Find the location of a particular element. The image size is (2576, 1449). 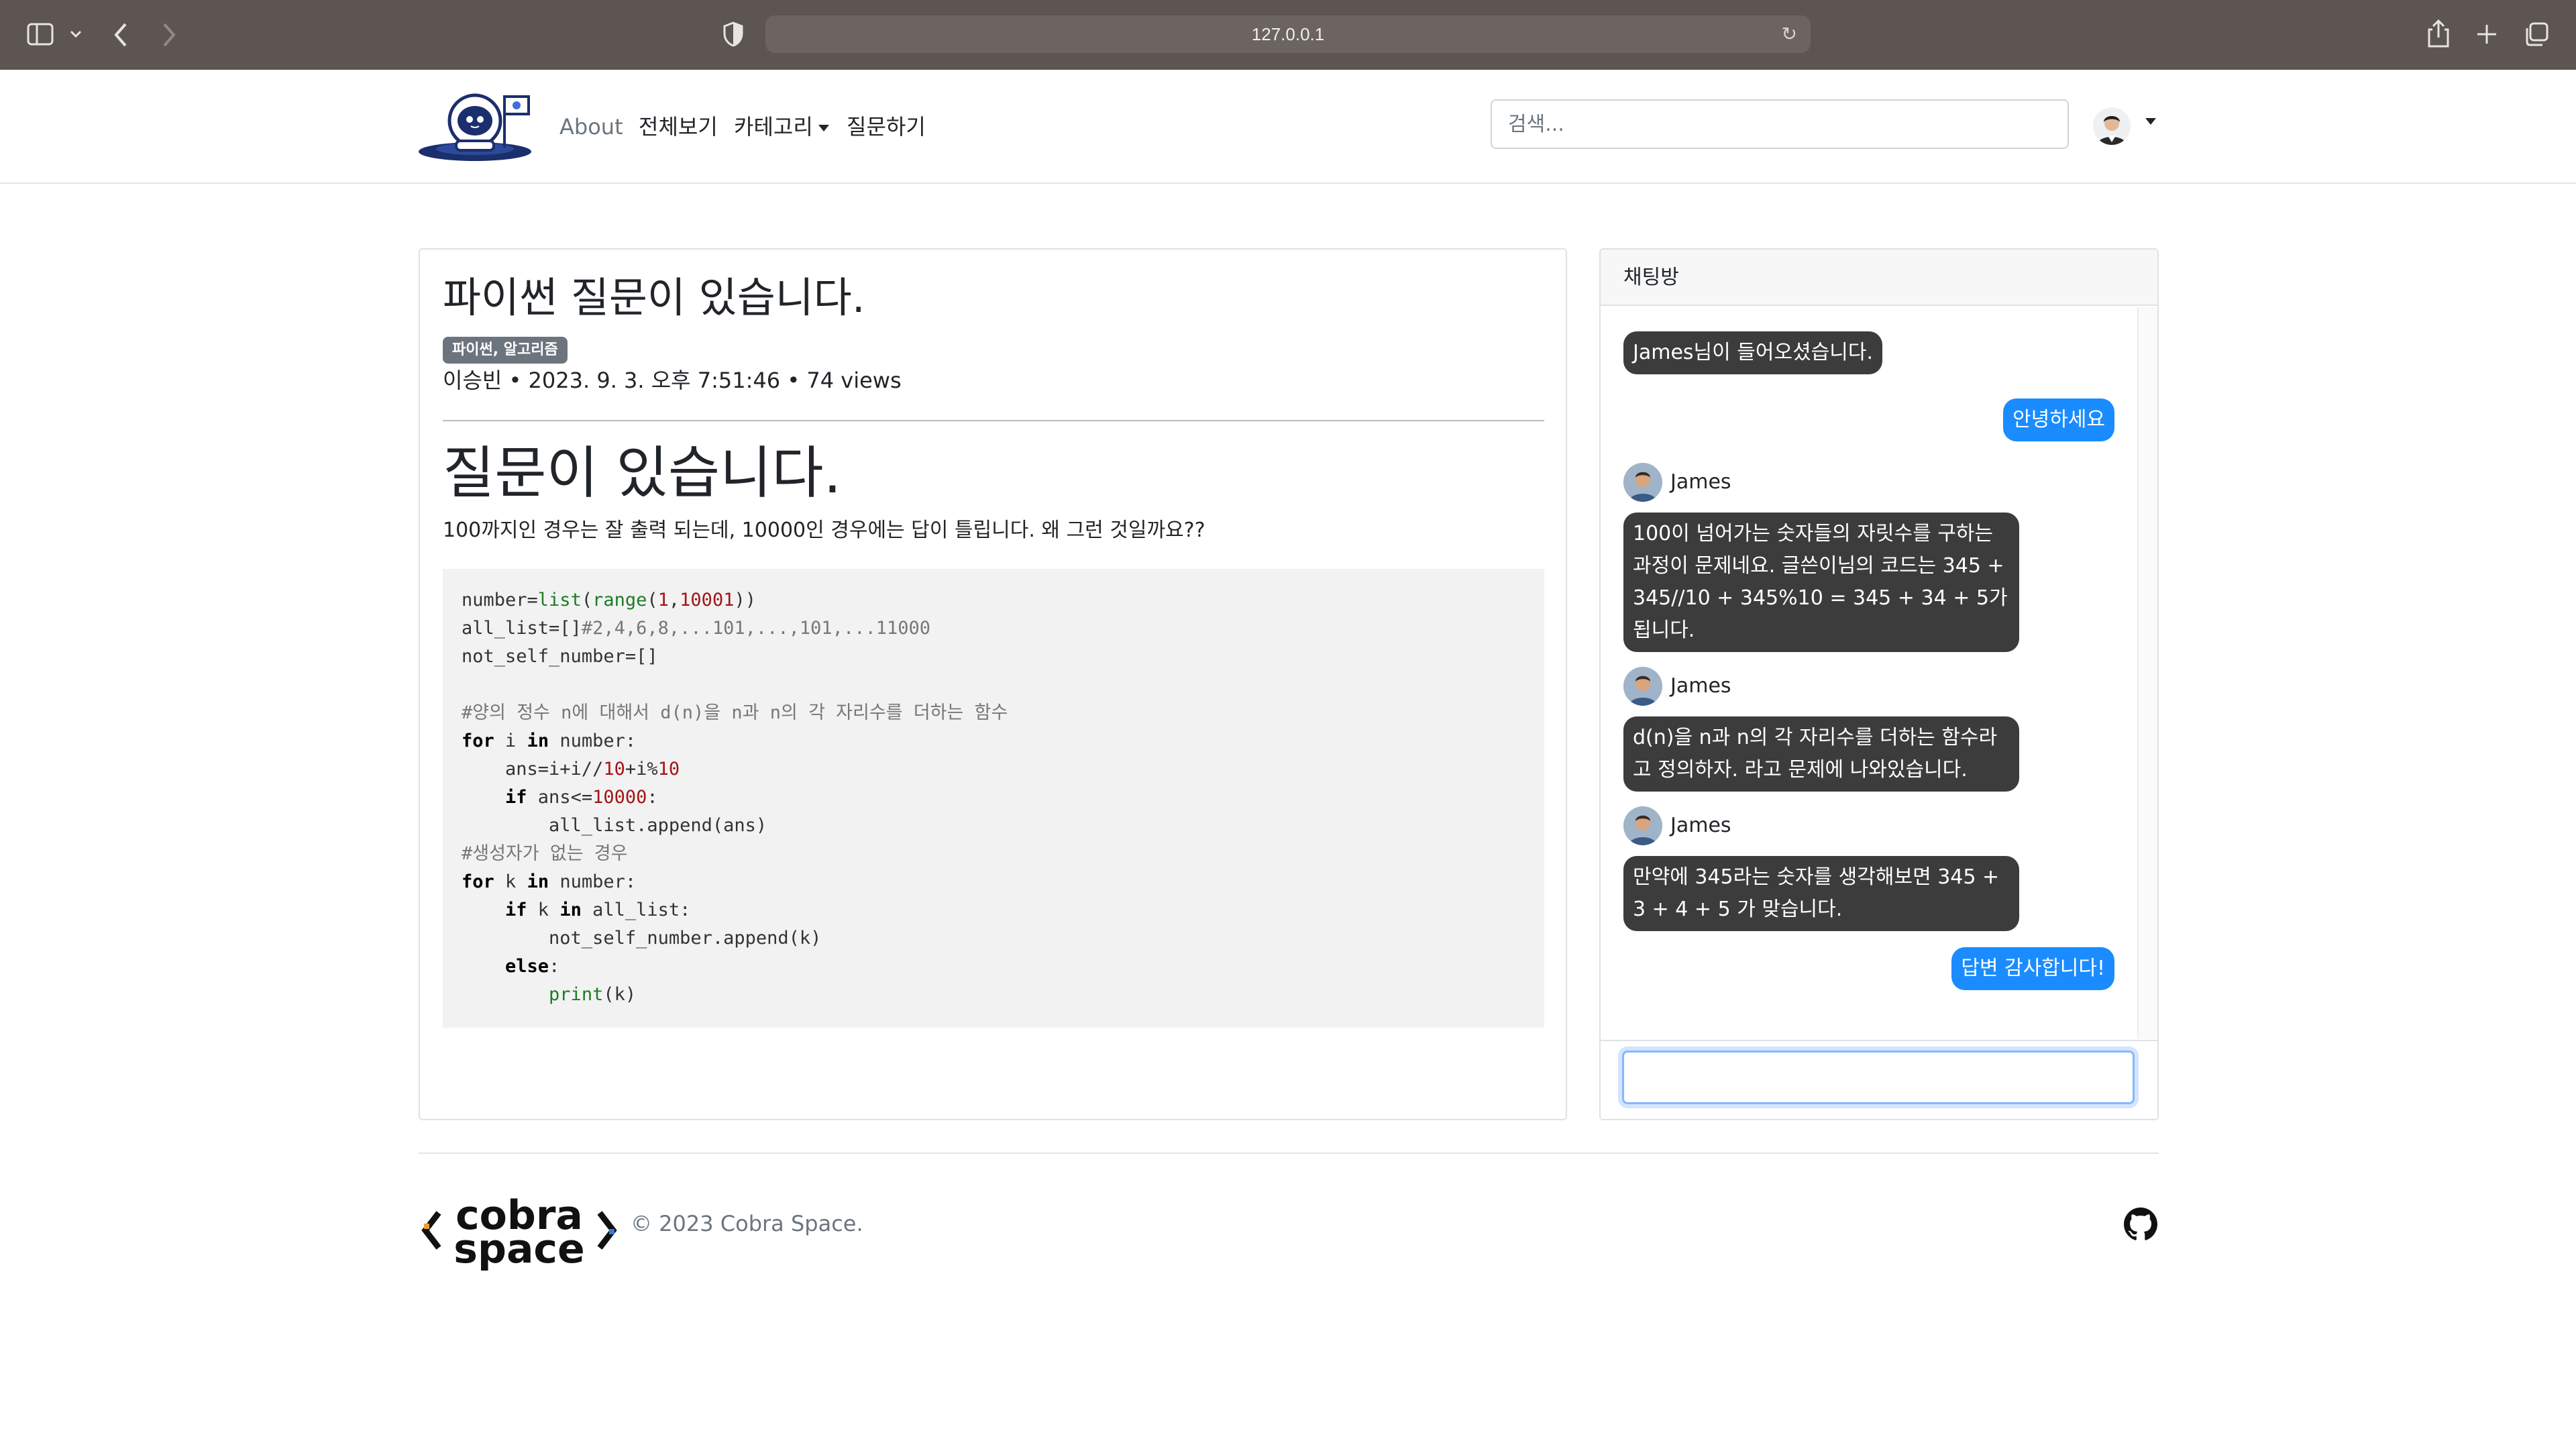

logo-text-space: space is located at coordinates (518, 1248).